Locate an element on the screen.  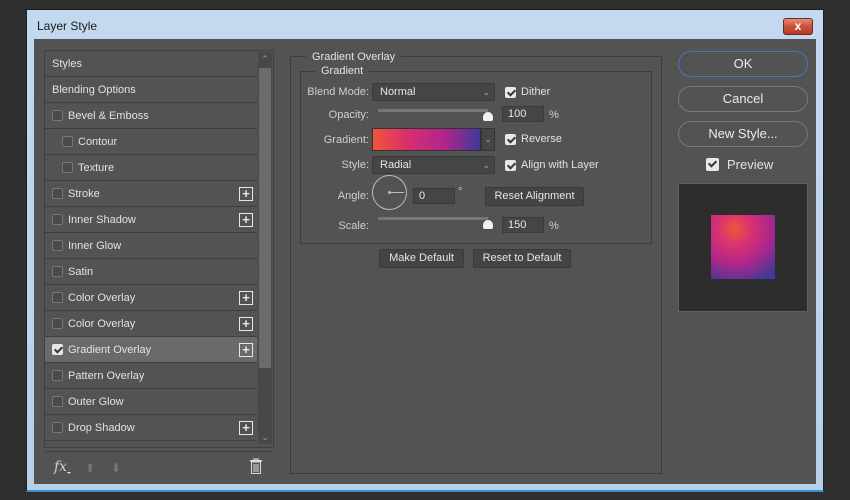
scroll-up-icon: ⌃ is located at coordinates (265, 59).